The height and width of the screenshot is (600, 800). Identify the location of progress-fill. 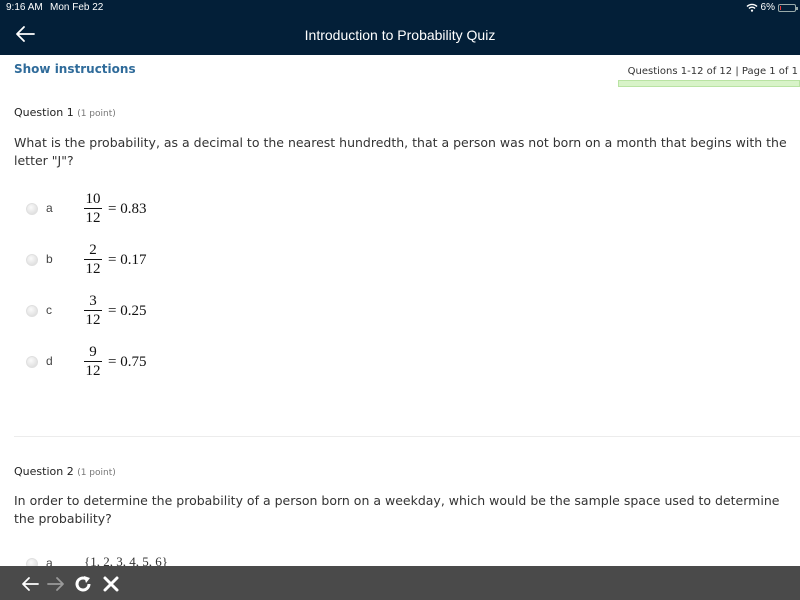
(709, 83).